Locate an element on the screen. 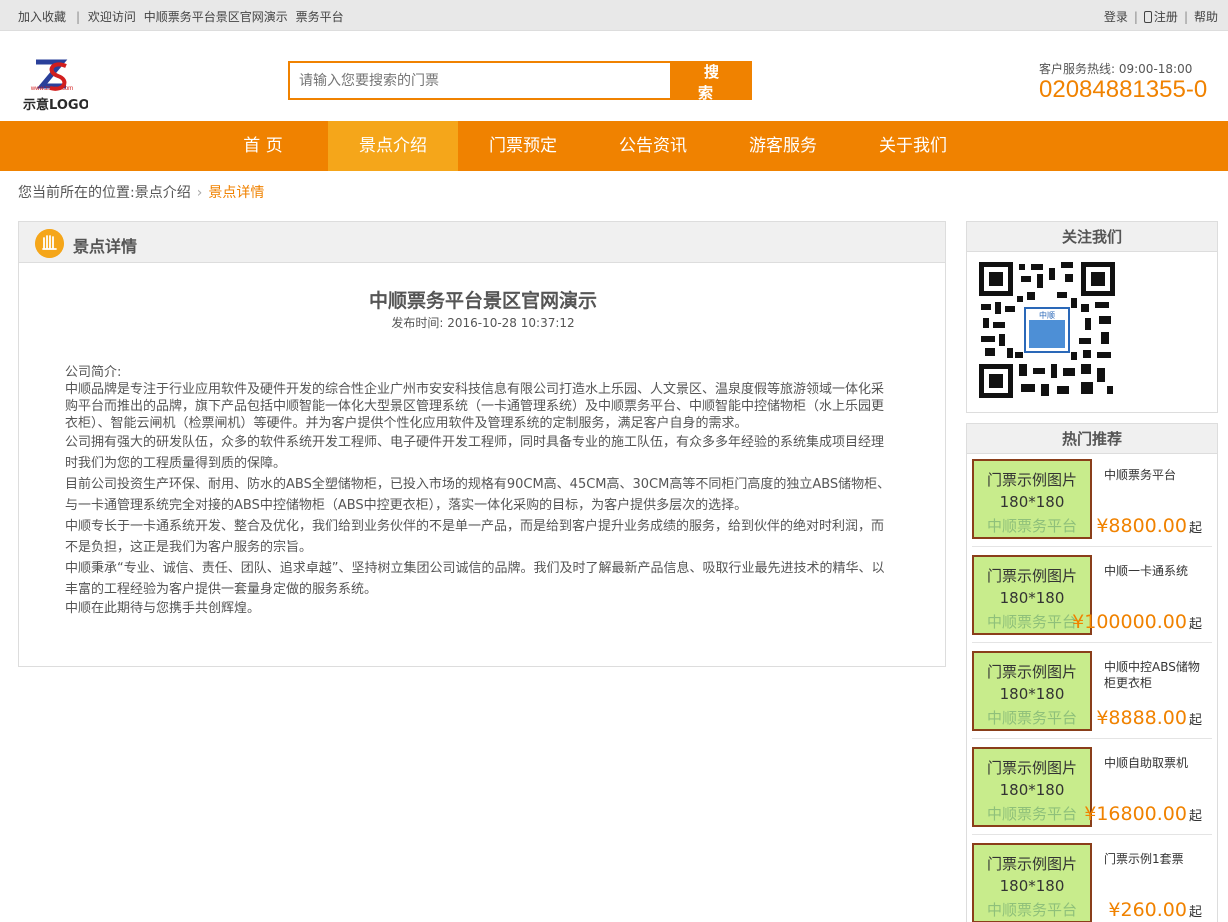  item-name: 中顺自助取票机 is located at coordinates (1157, 763).